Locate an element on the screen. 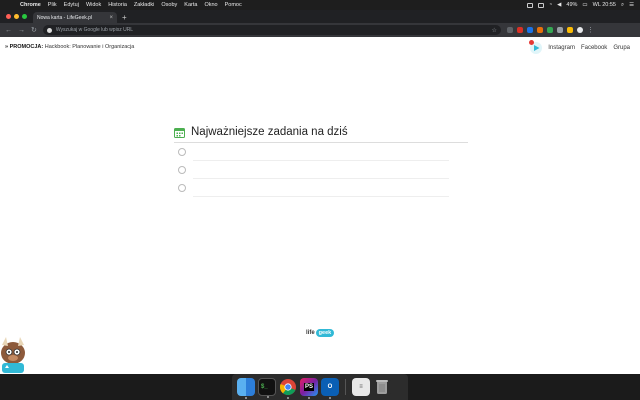 Image resolution: width=640 pixels, height=400 pixels. preview-icon: ≡ is located at coordinates (361, 387).